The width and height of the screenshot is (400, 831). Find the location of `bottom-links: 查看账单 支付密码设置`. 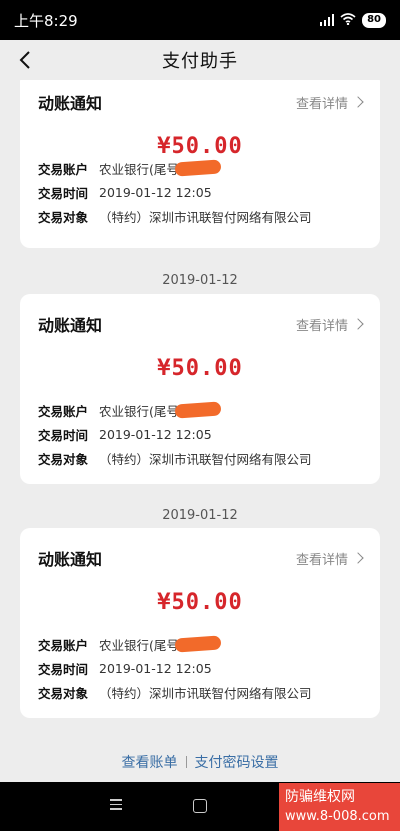

bottom-links: 查看账单 支付密码设置 is located at coordinates (200, 762).